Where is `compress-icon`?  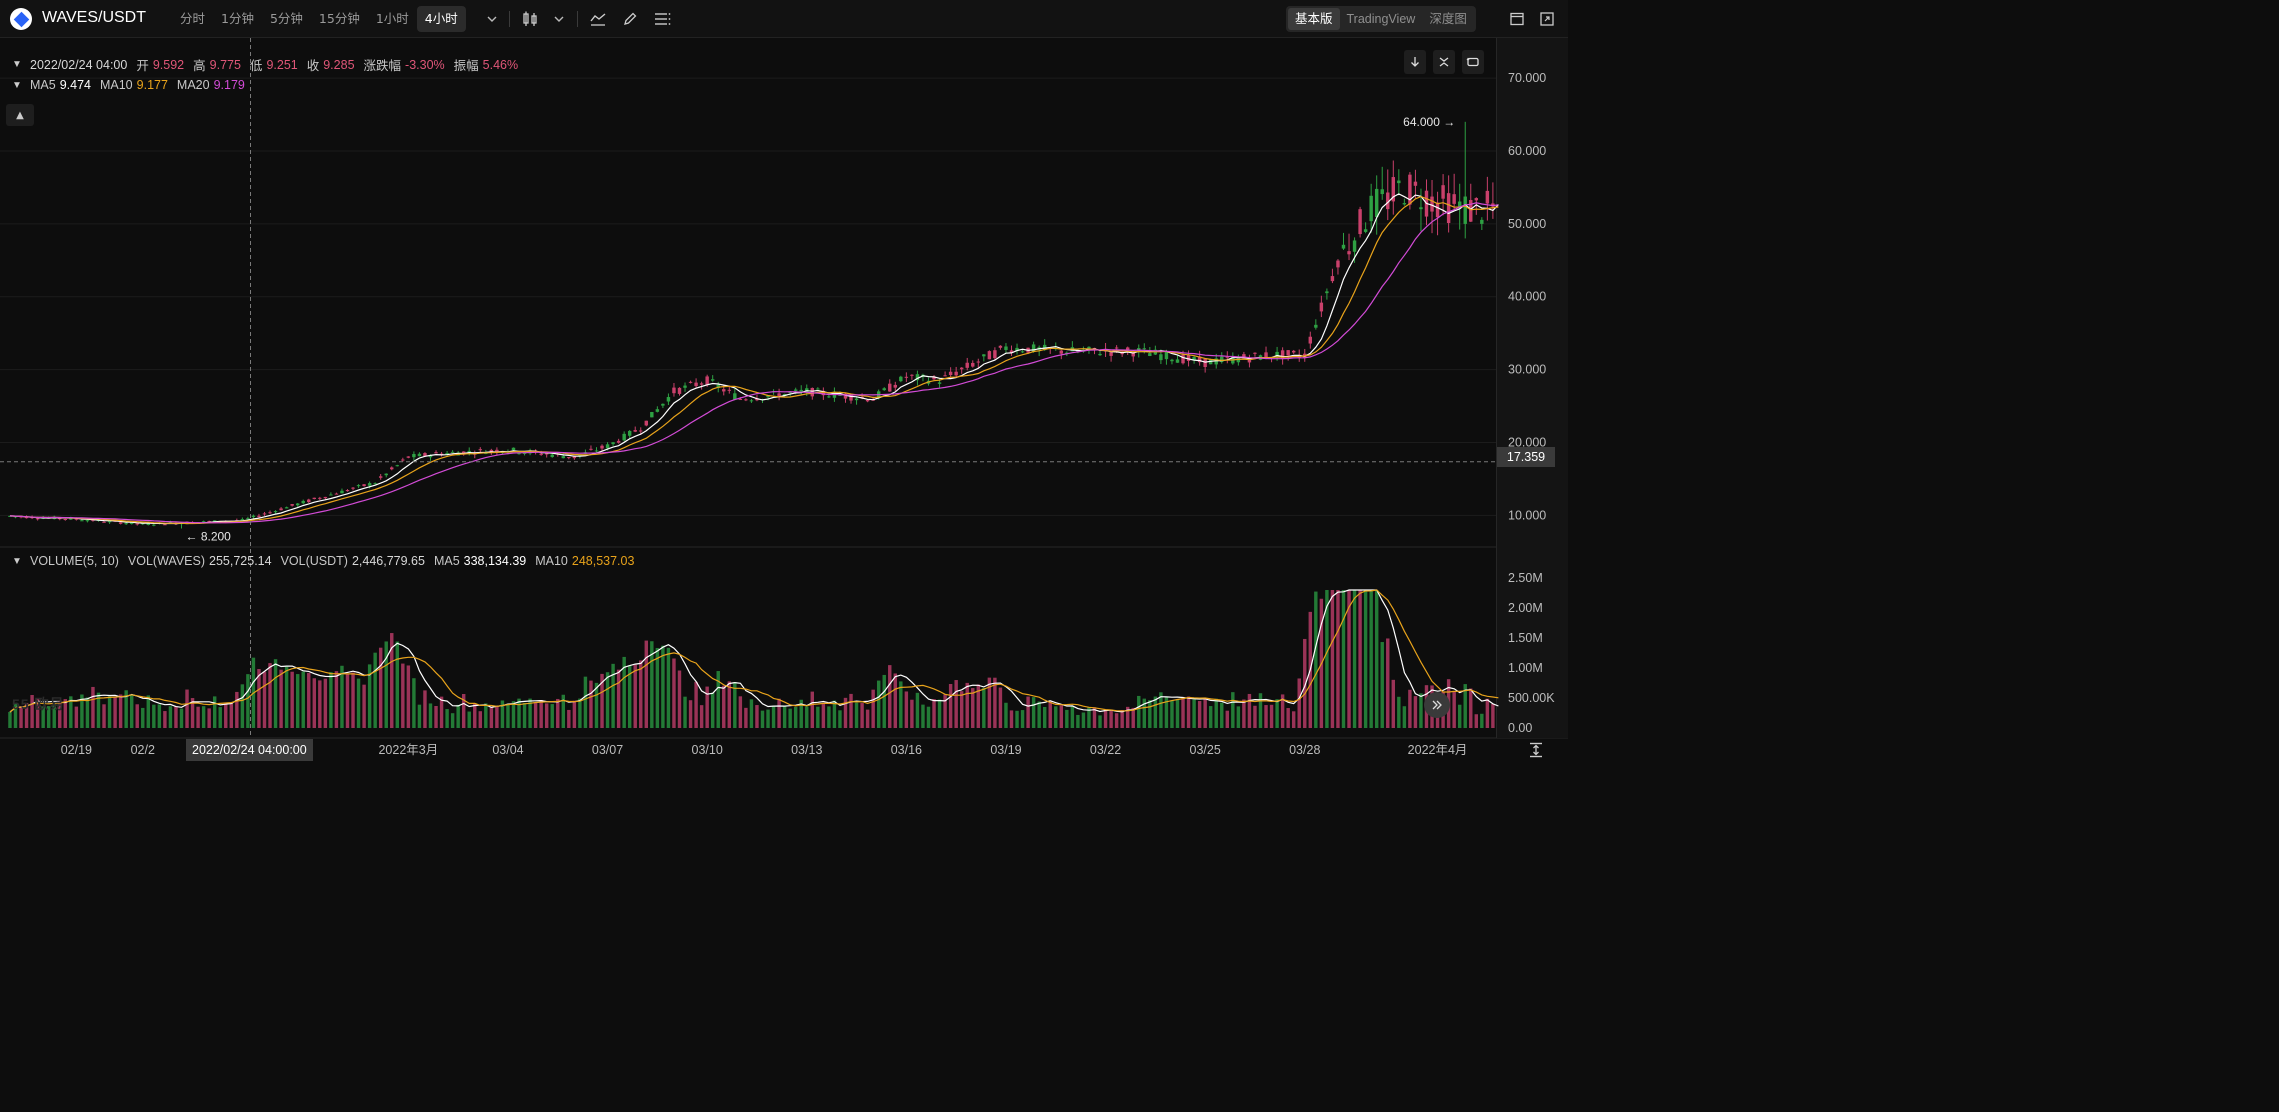 compress-icon is located at coordinates (1444, 62).